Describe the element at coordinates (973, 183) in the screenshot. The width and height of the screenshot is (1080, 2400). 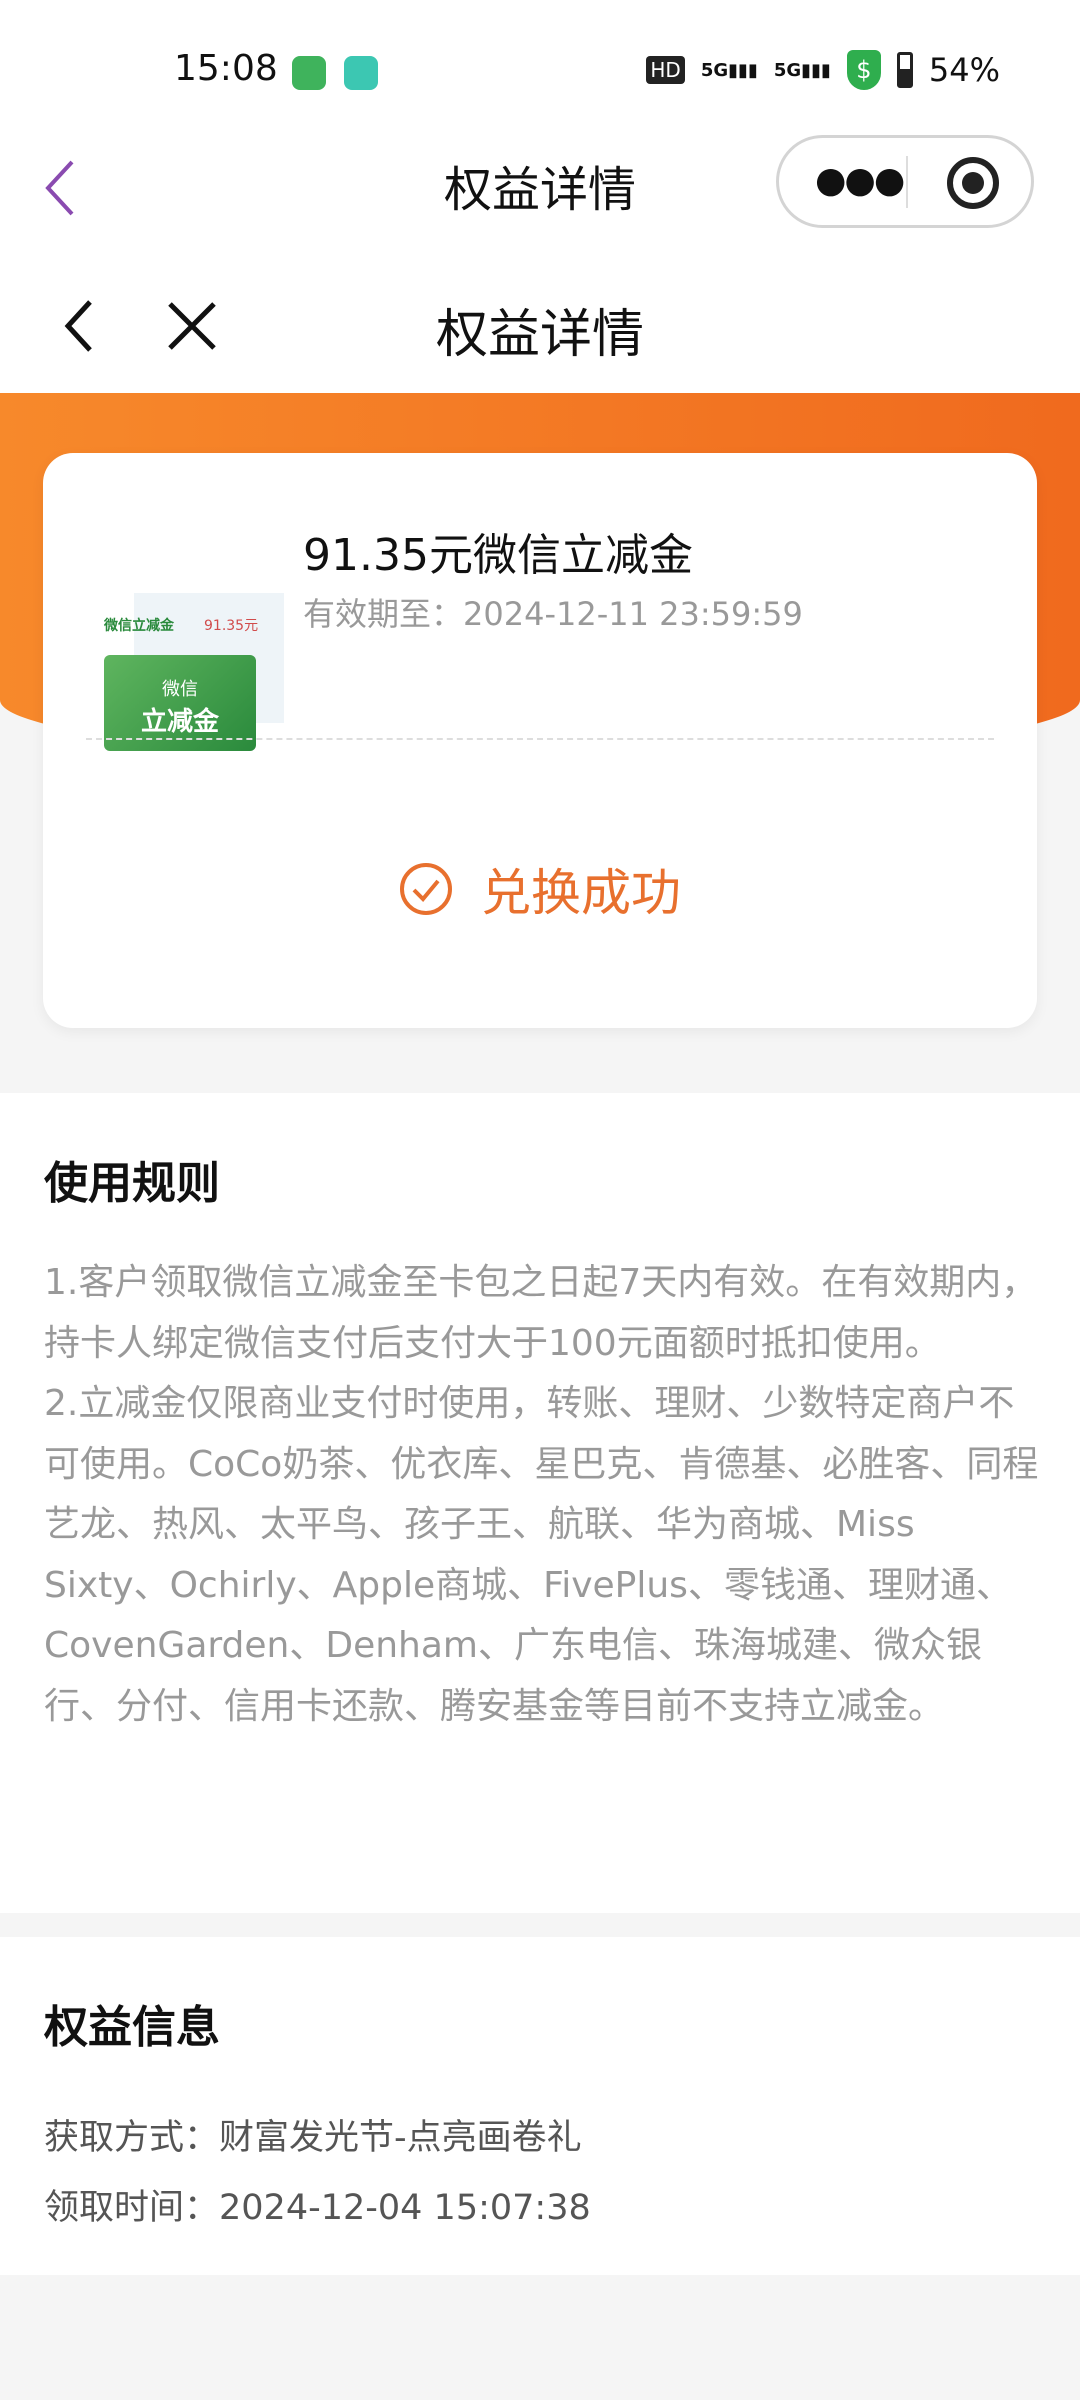
I see `close-miniprogram-icon` at that location.